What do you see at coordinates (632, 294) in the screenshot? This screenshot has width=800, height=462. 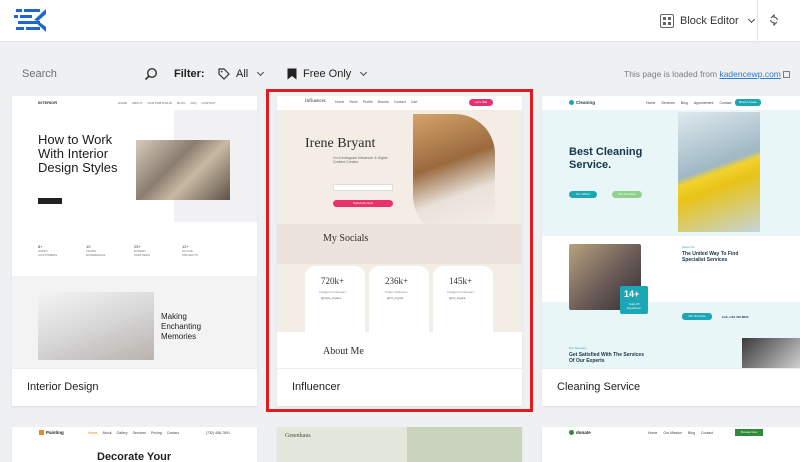 I see `badge-number: 14+` at bounding box center [632, 294].